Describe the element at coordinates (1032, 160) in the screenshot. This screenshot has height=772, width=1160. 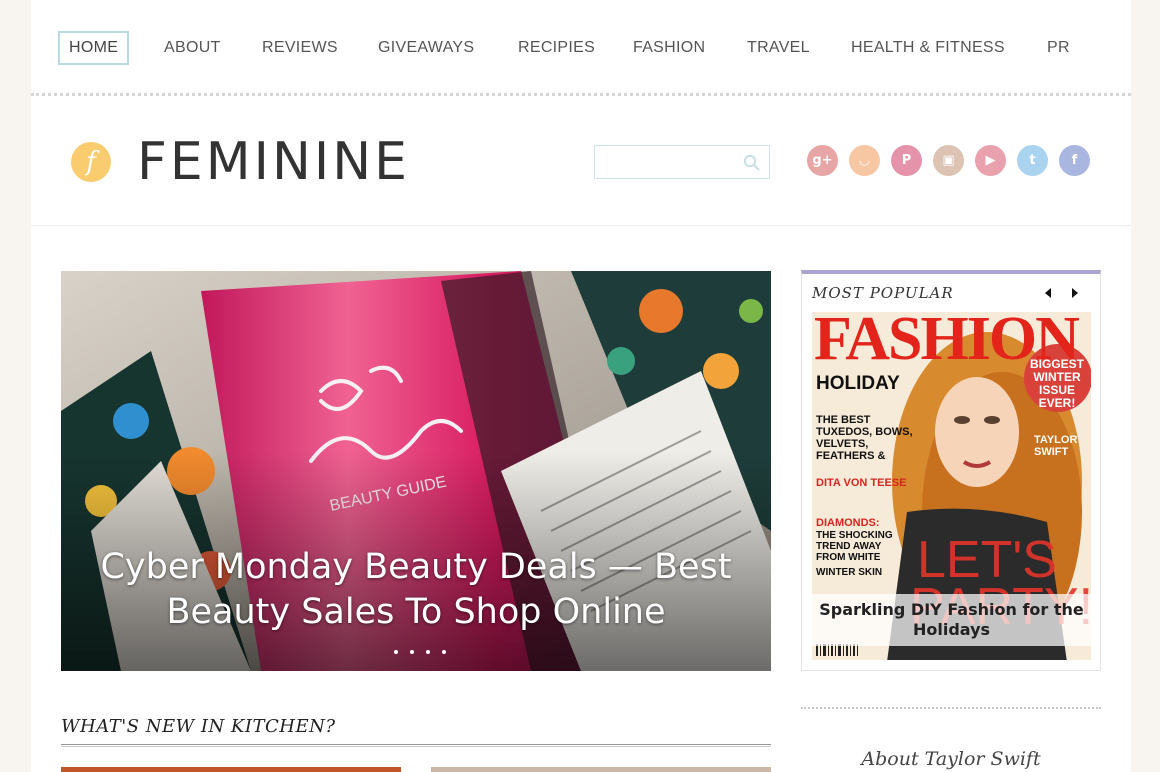
I see `twitter-icon: t` at that location.